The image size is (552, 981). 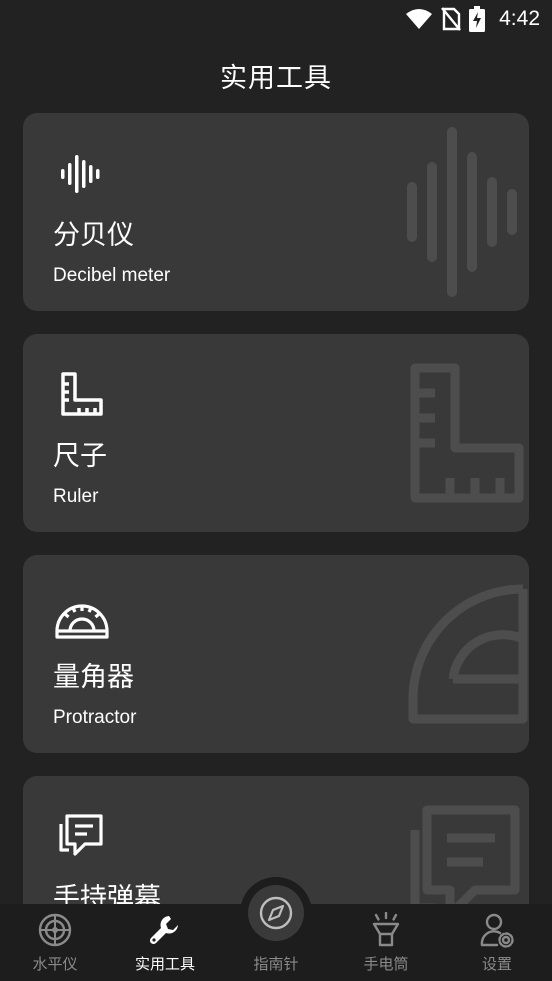 What do you see at coordinates (163, 930) in the screenshot?
I see `wrench-icon` at bounding box center [163, 930].